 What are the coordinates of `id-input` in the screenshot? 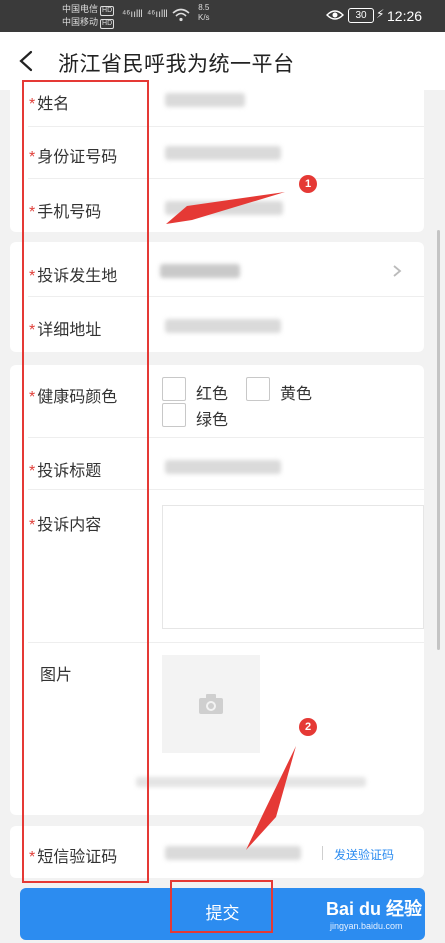 It's located at (223, 153).